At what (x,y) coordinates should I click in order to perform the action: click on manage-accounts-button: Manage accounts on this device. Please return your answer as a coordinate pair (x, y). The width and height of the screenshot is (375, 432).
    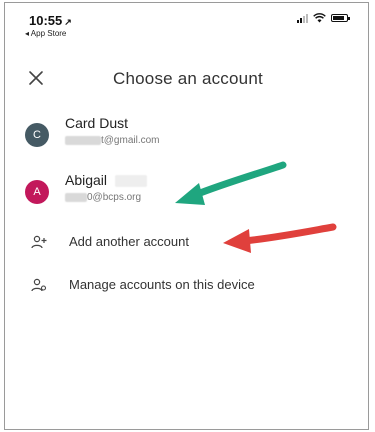
    Looking at the image, I should click on (185, 286).